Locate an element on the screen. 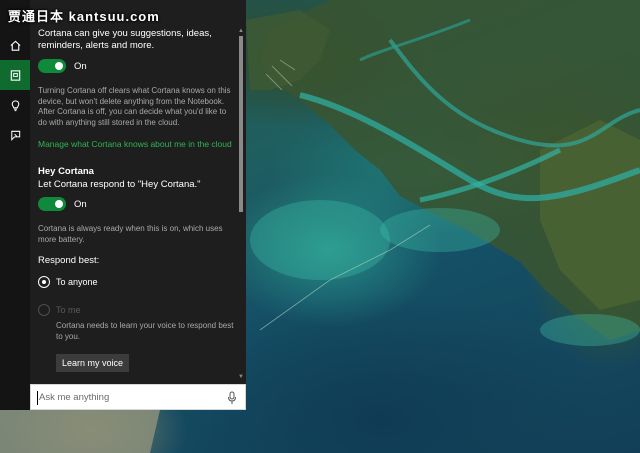 The width and height of the screenshot is (640, 453). cortana-search-box is located at coordinates (138, 397).